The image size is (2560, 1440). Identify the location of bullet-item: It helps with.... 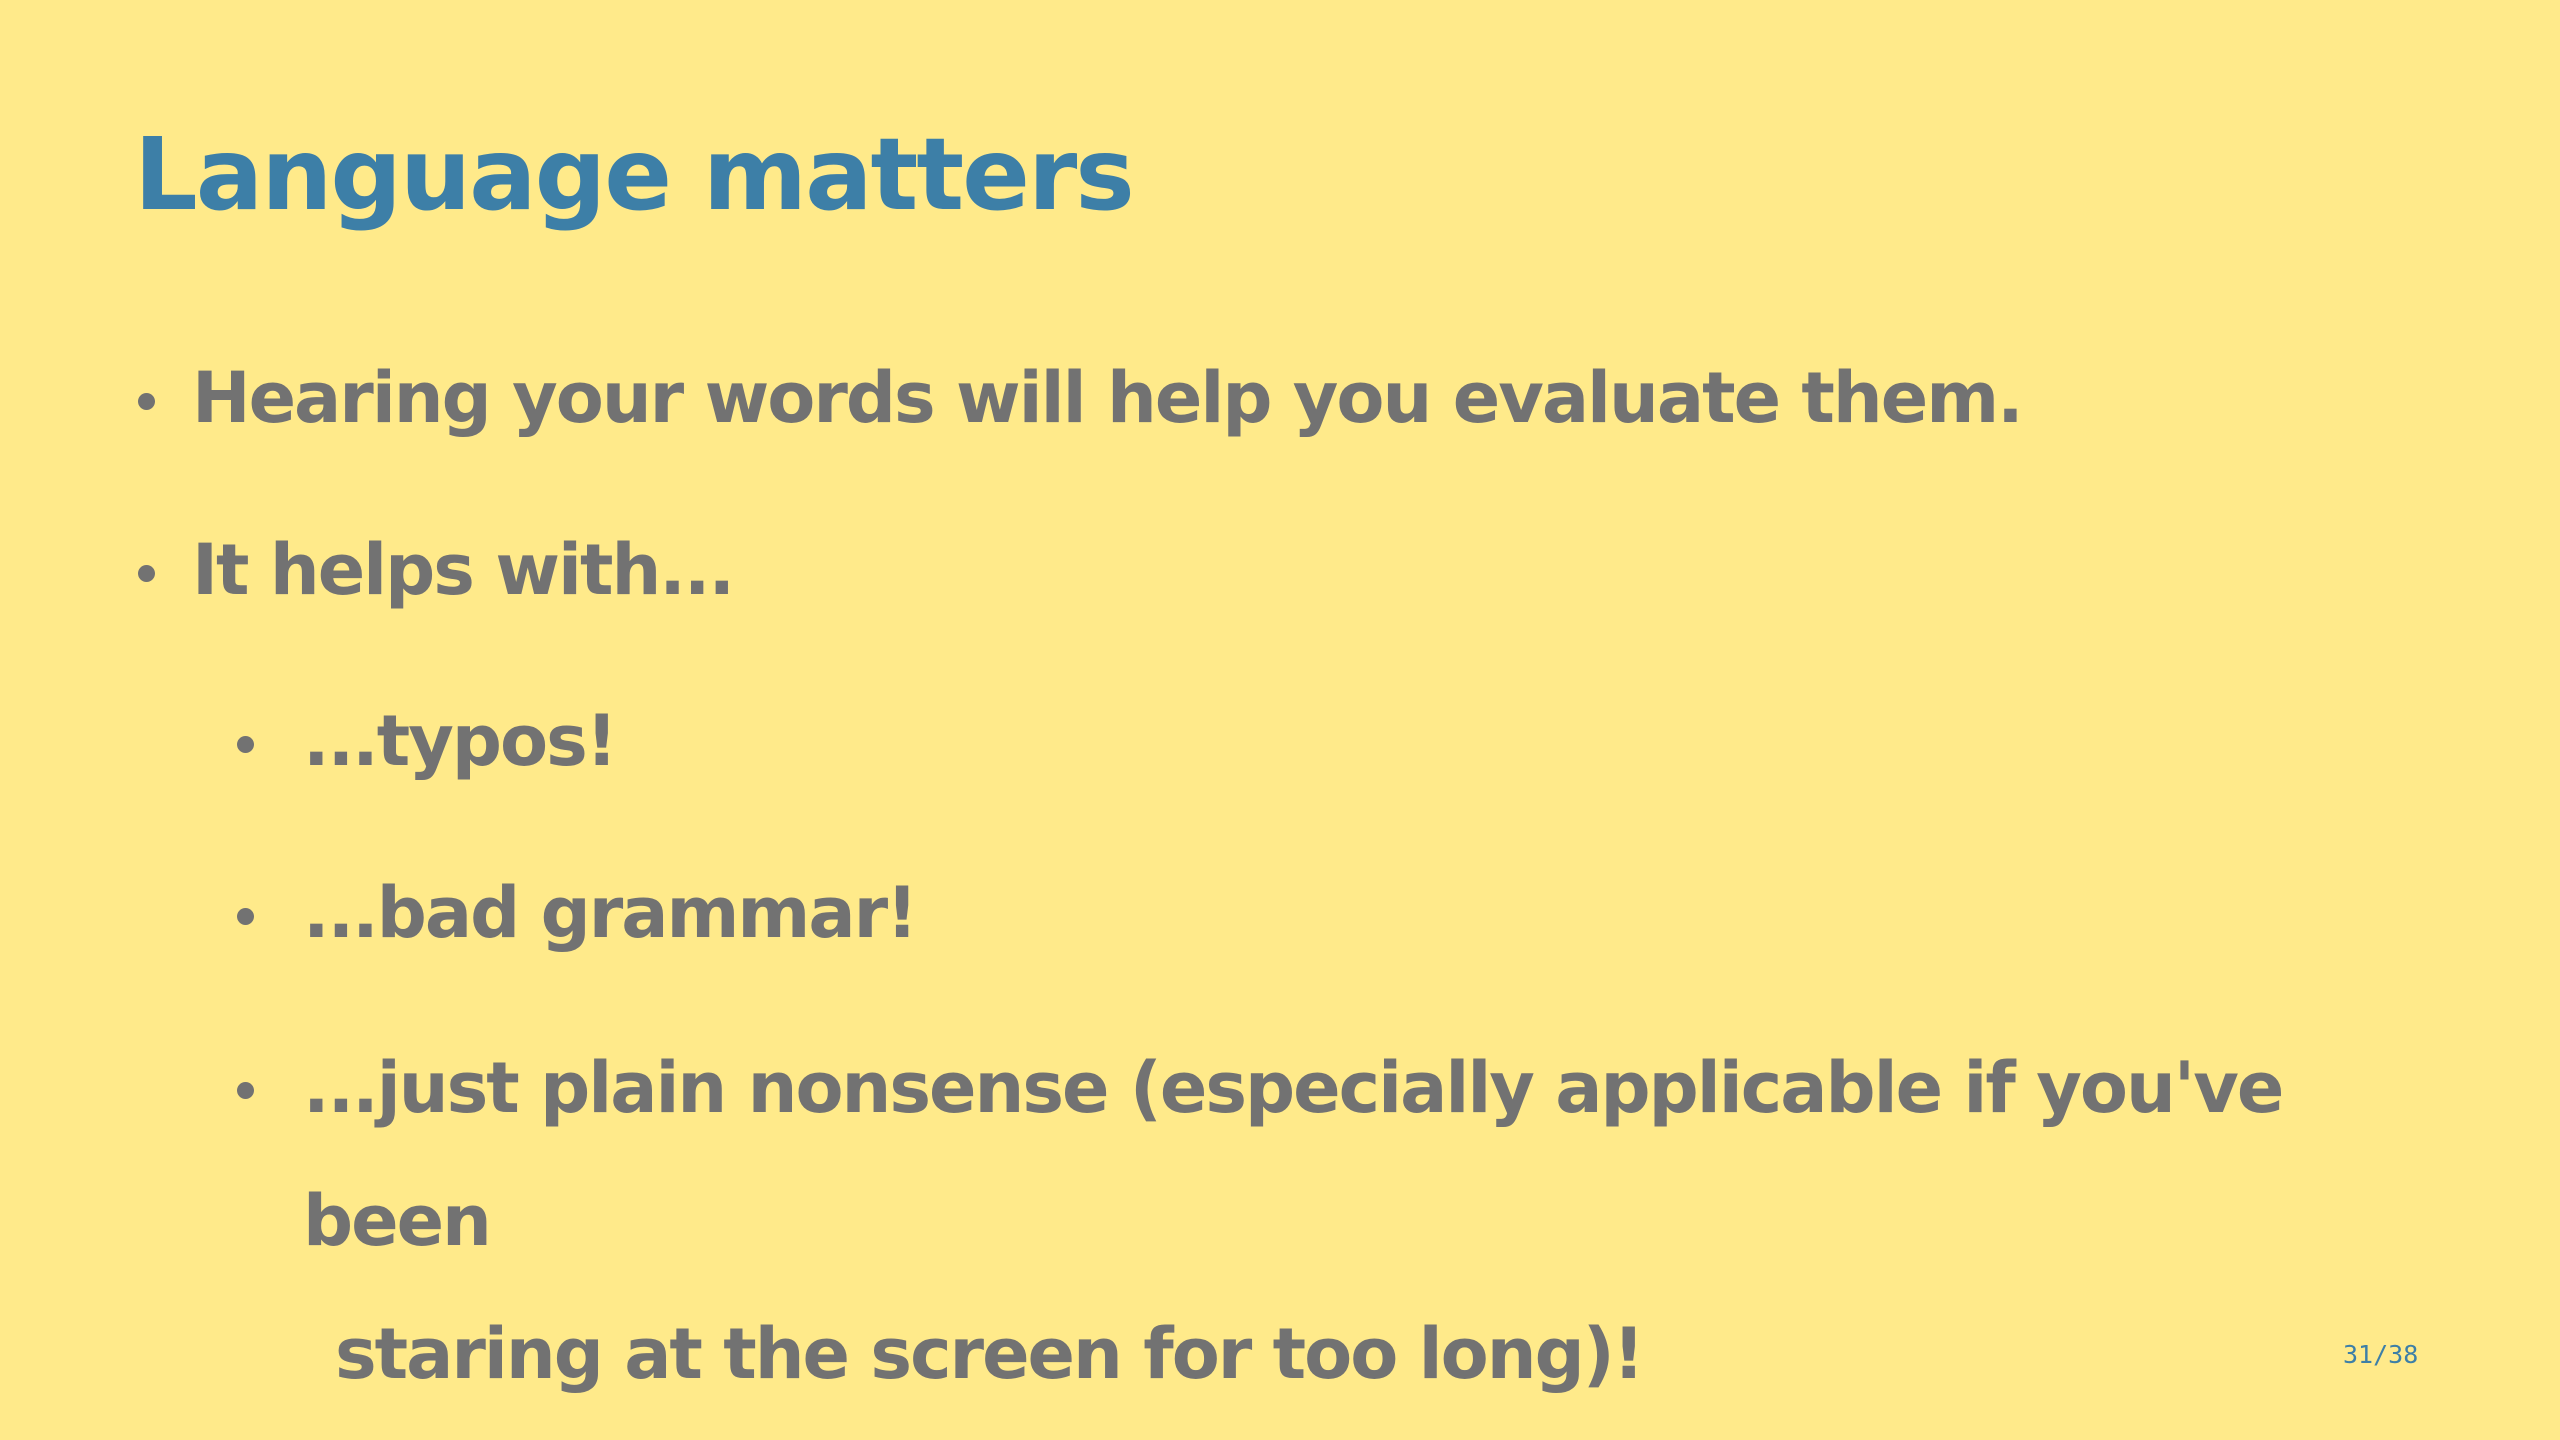
(436, 570).